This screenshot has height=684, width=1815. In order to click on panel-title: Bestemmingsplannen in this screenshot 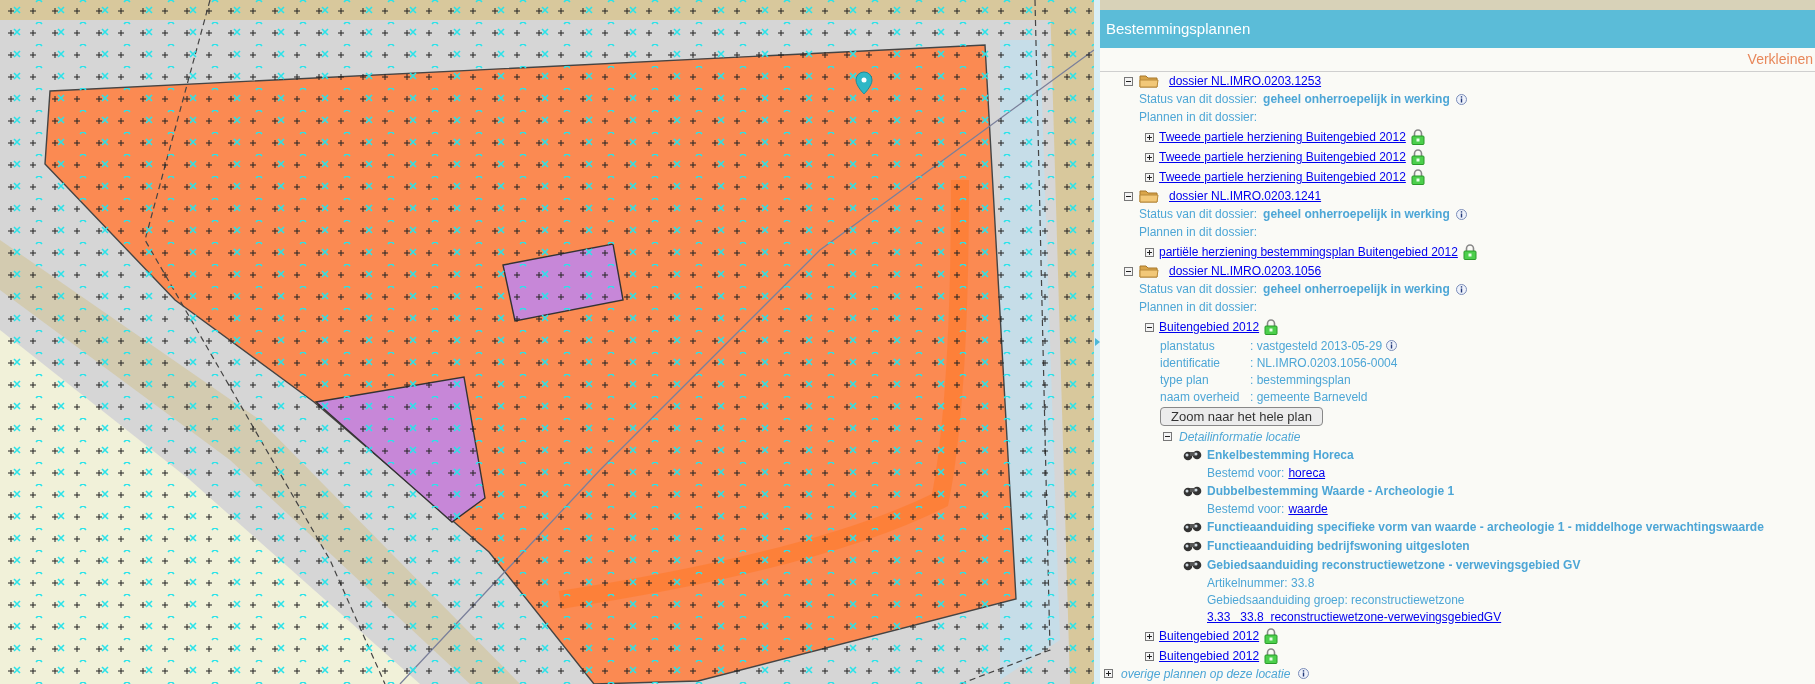, I will do `click(1457, 29)`.